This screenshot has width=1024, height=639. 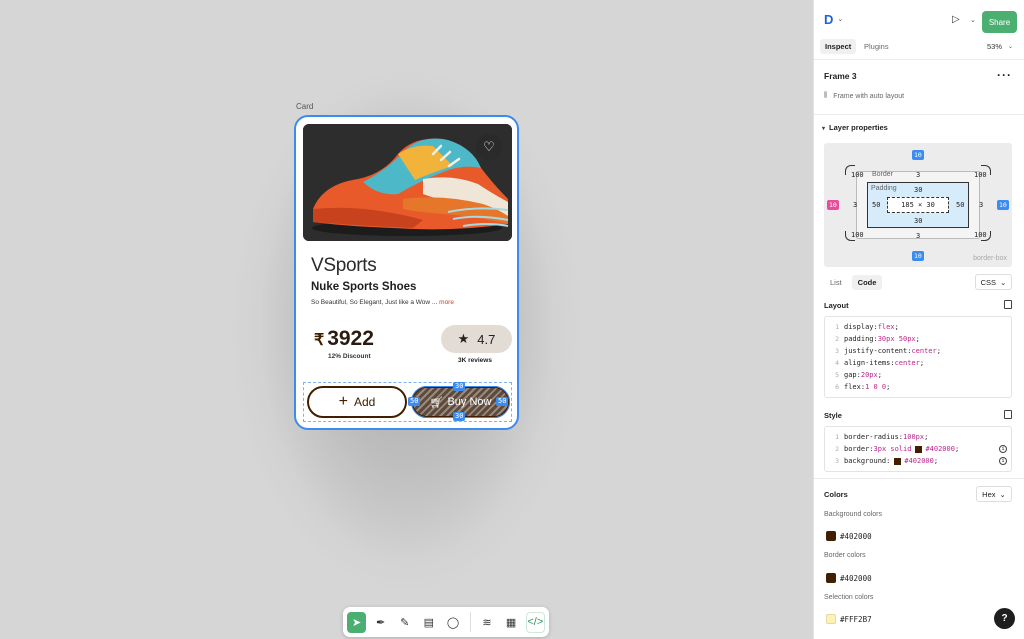 I want to click on border-color-row: #402000, so click(x=849, y=578).